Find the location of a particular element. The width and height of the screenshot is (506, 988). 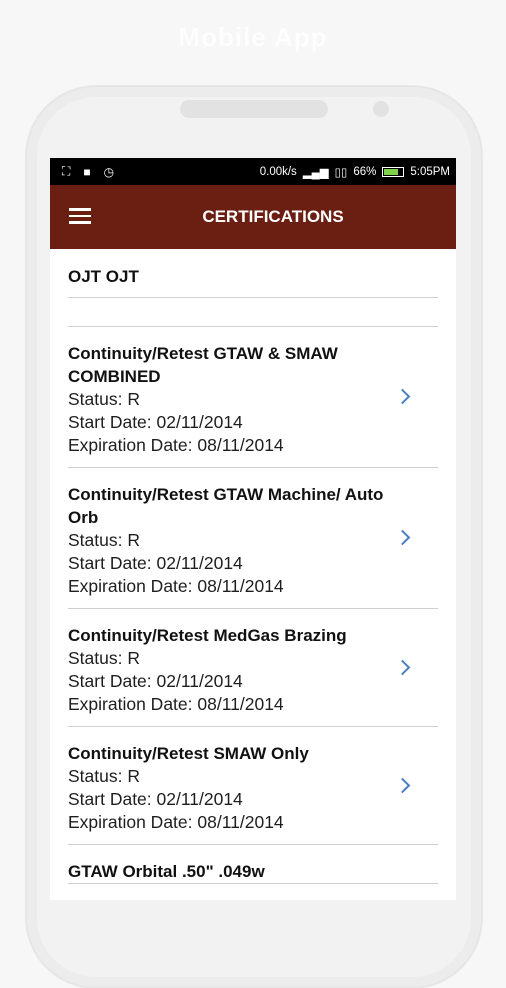

status-bar: ⛶ ■ ◷ 0.00k/s ▂▄▆ ▯▯ 66% 5:05PM is located at coordinates (253, 171).